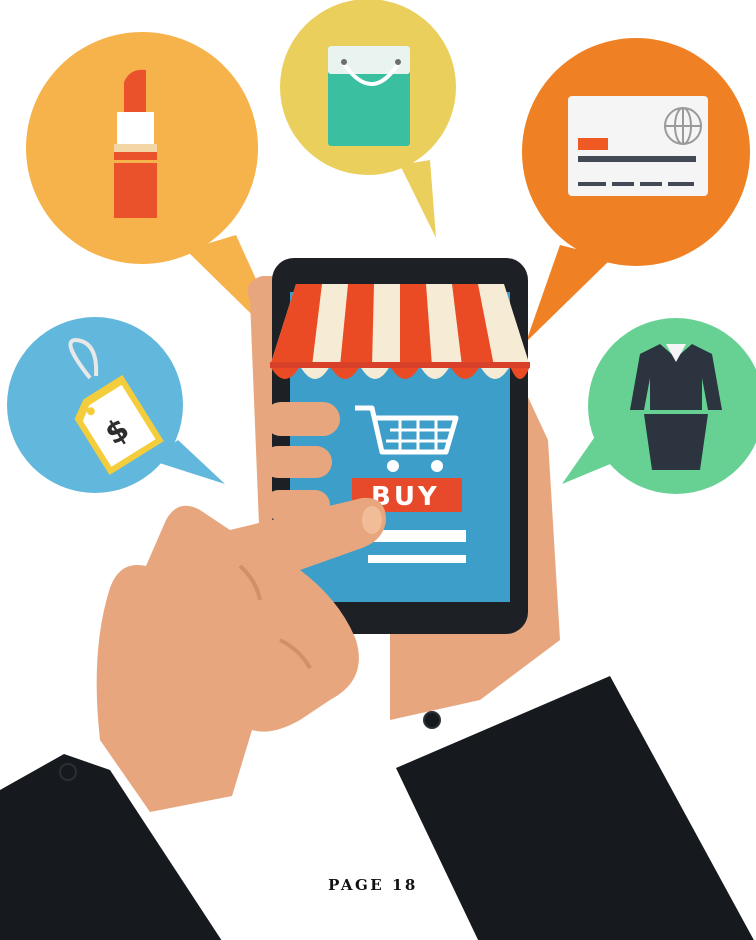 Image resolution: width=756 pixels, height=940 pixels. What do you see at coordinates (659, 406) in the screenshot?
I see `dress-bubble` at bounding box center [659, 406].